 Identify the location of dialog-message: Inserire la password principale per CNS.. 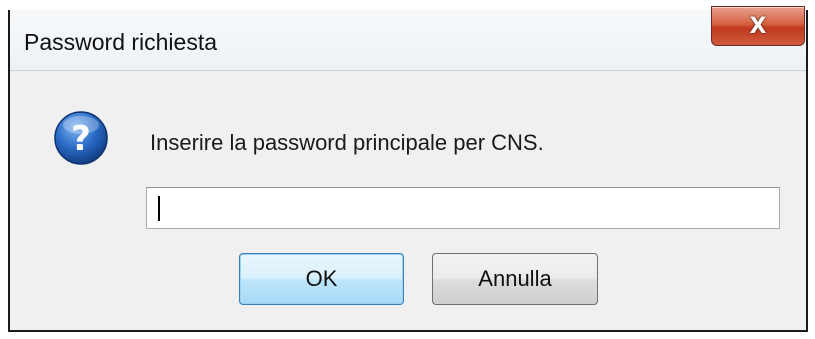
(347, 142).